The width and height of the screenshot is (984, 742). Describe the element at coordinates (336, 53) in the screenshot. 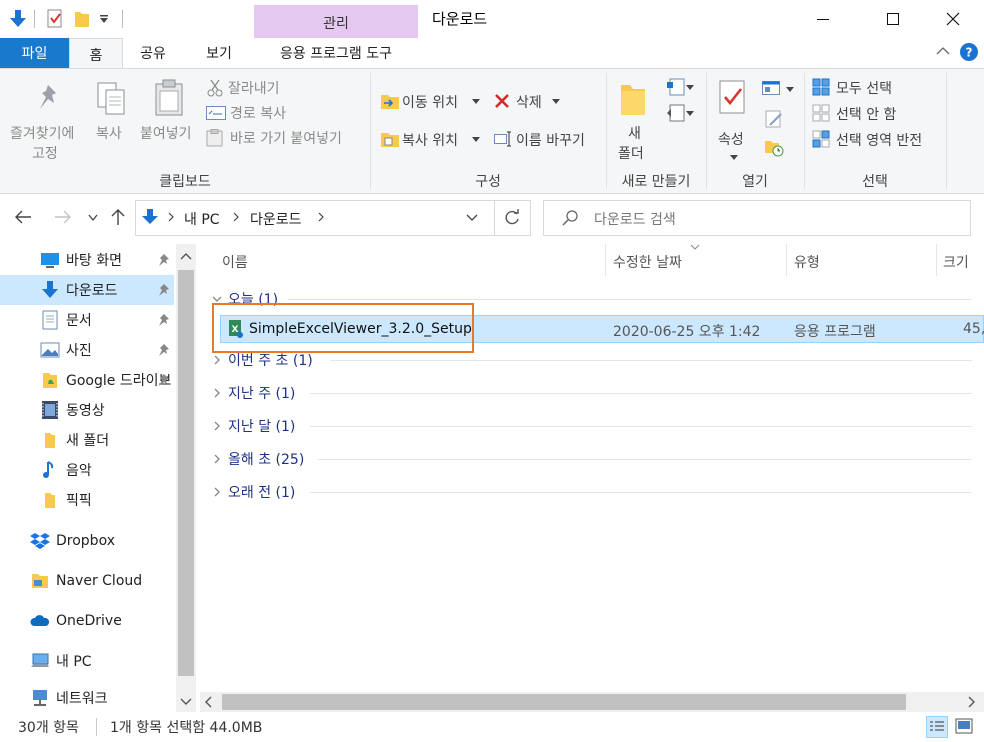

I see `tab-app-tools: 응용 프로그램 도구` at that location.